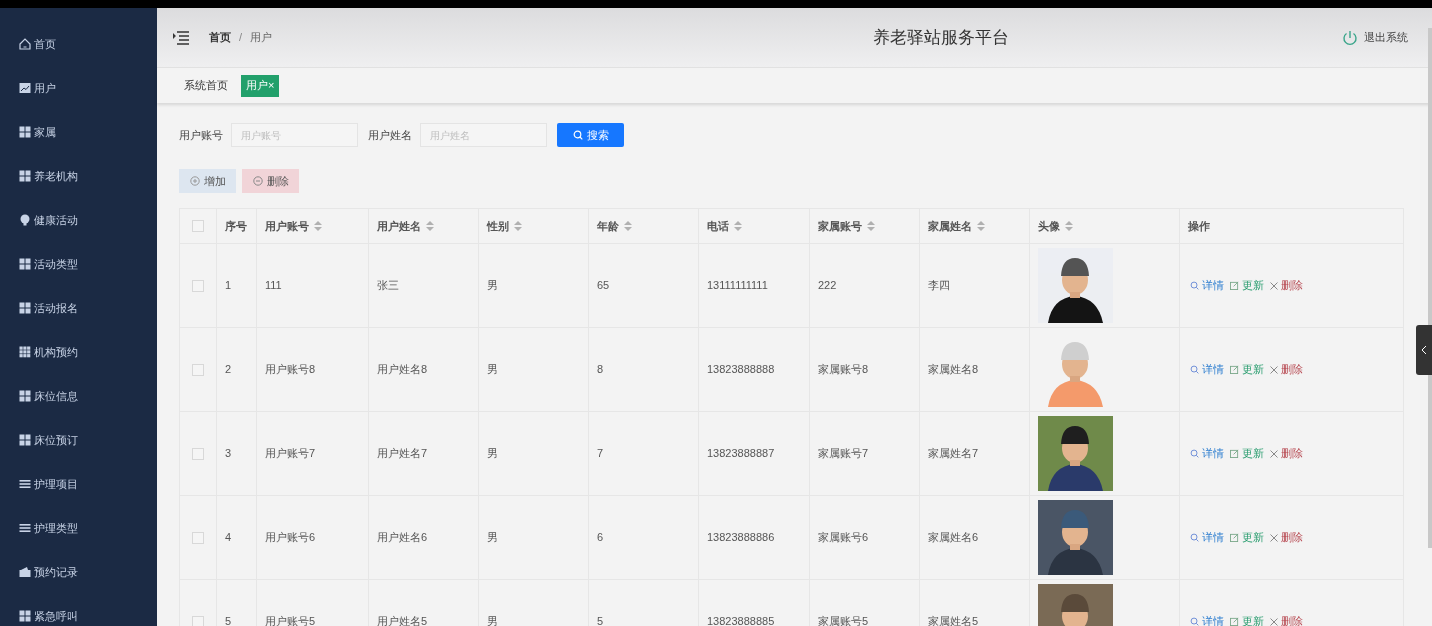 The width and height of the screenshot is (1432, 626). What do you see at coordinates (590, 135) in the screenshot?
I see `search-button: 搜索` at bounding box center [590, 135].